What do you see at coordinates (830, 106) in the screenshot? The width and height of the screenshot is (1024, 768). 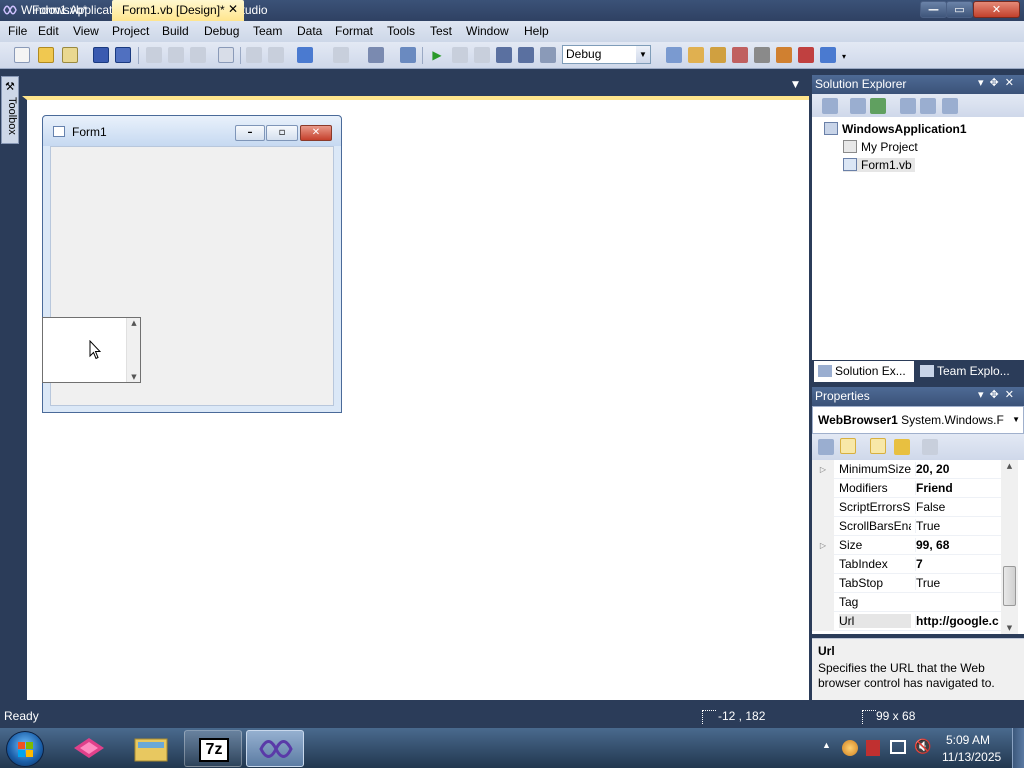 I see `properties-icon` at bounding box center [830, 106].